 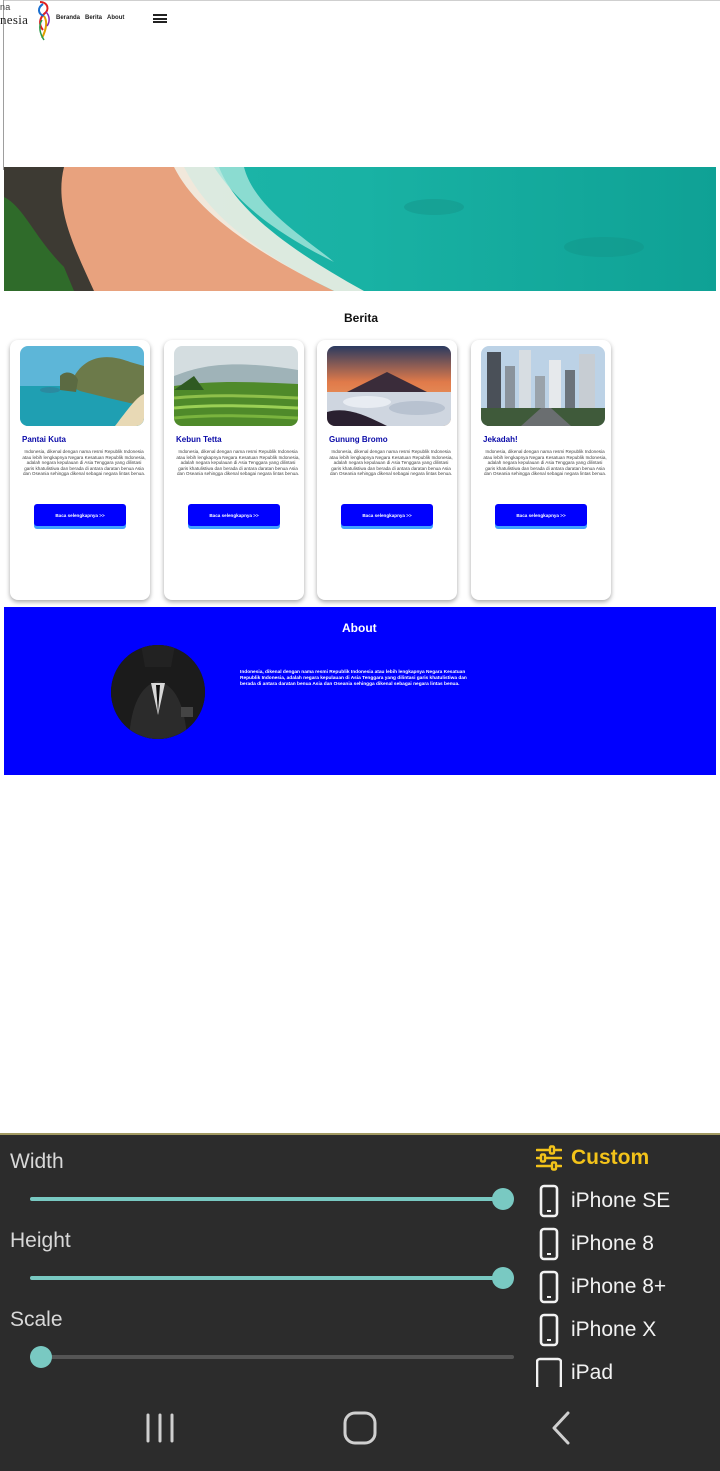 What do you see at coordinates (160, 19) in the screenshot?
I see `hamburger-menu-icon` at bounding box center [160, 19].